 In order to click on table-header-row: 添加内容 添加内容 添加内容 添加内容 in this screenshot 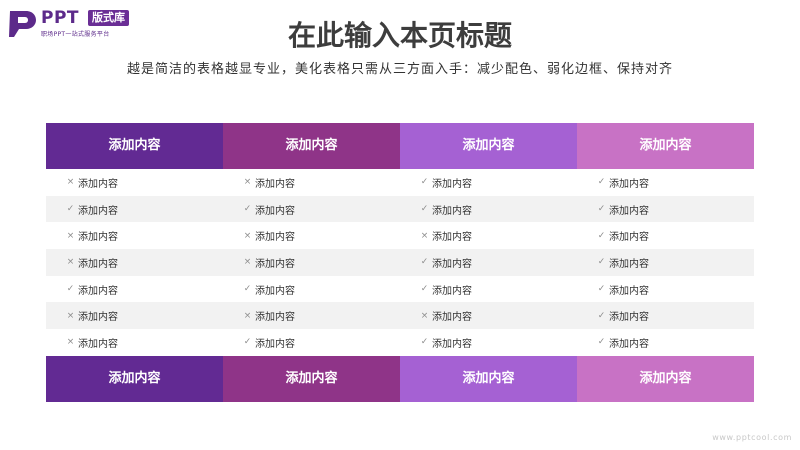, I will do `click(400, 146)`.